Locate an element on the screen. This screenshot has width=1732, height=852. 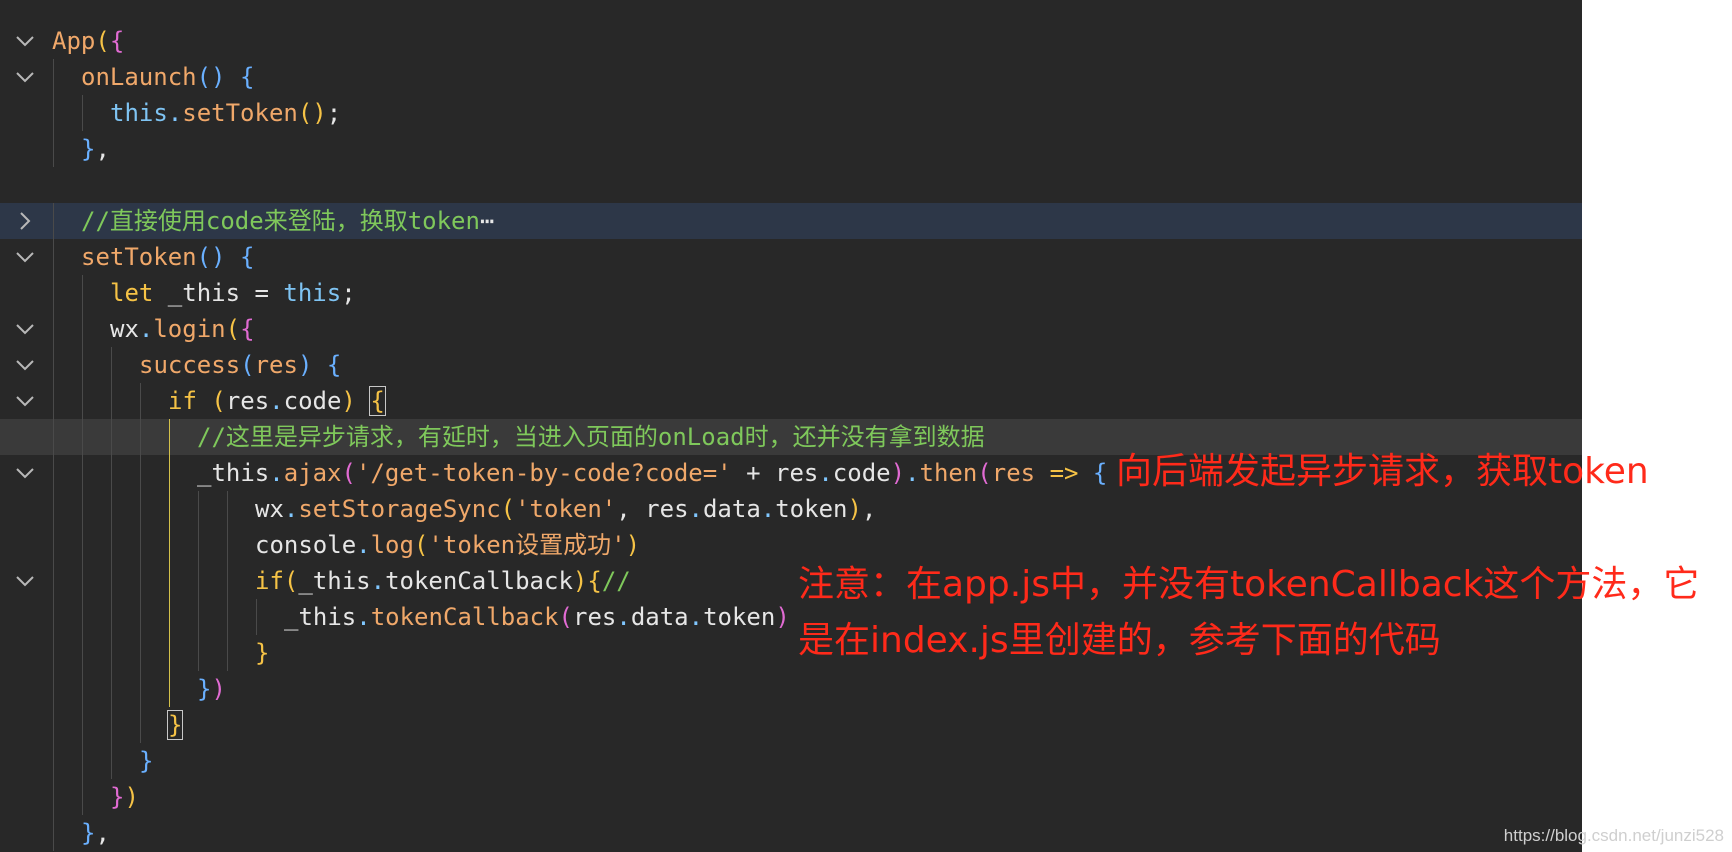
code-line: setToken() { is located at coordinates (791, 257).